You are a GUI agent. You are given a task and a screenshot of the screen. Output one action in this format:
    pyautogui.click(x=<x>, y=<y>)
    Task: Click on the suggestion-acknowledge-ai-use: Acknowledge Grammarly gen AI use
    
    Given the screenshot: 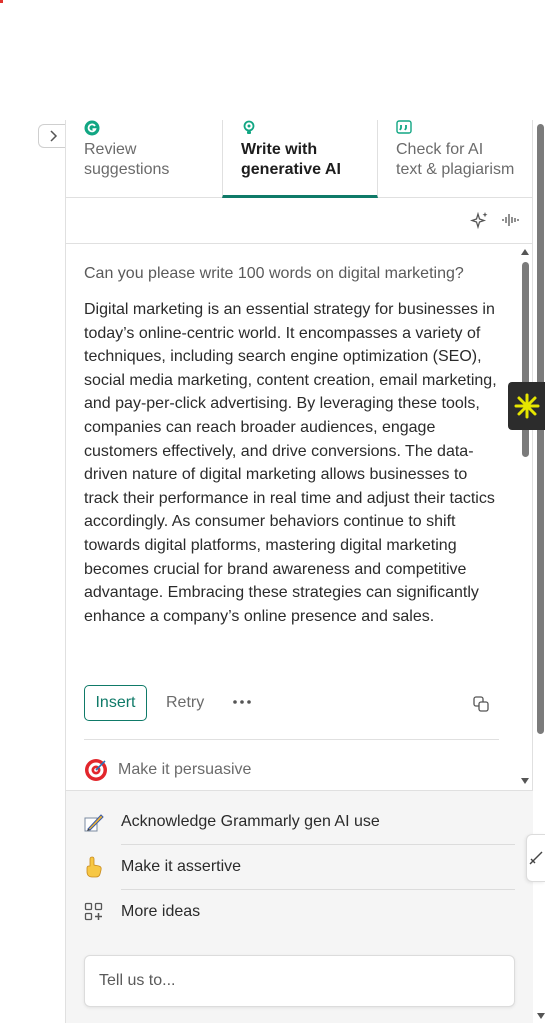 What is the action you would take?
    pyautogui.click(x=299, y=821)
    